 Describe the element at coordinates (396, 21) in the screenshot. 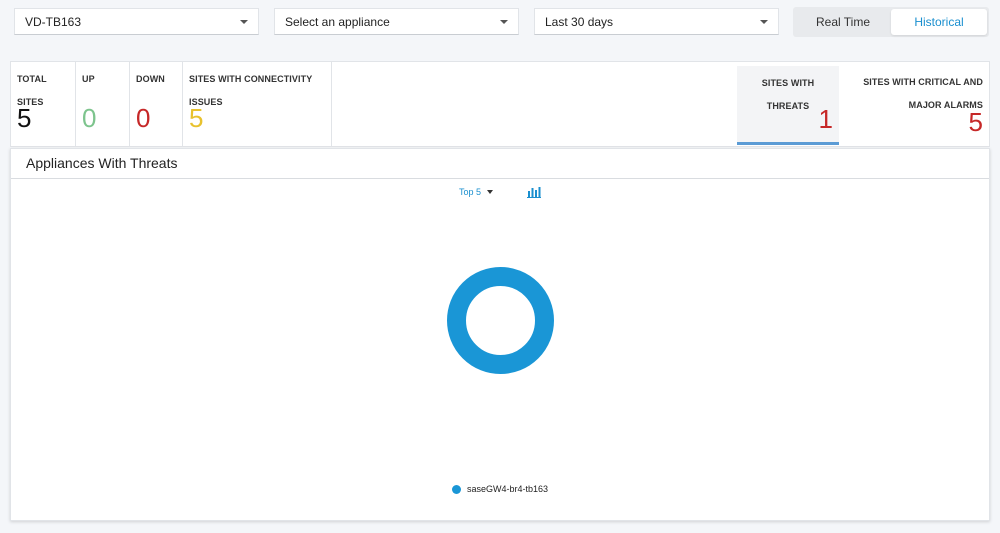

I see `appliance-select: Select an appliance` at that location.